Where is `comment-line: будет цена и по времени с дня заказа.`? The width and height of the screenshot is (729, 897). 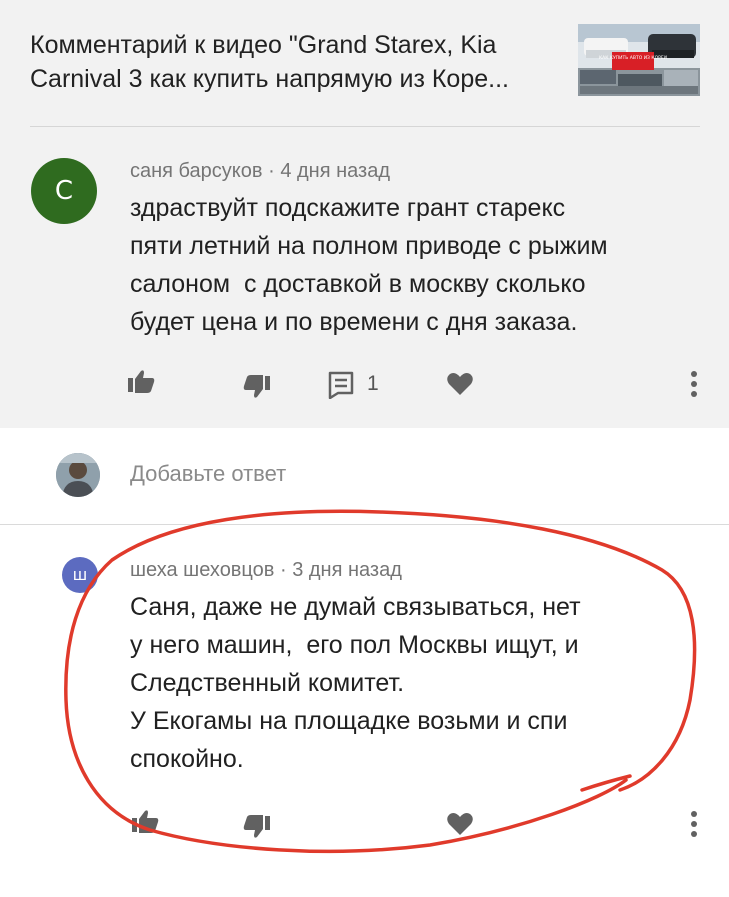
comment-line: будет цена и по времени с дня заказа. is located at coordinates (354, 322).